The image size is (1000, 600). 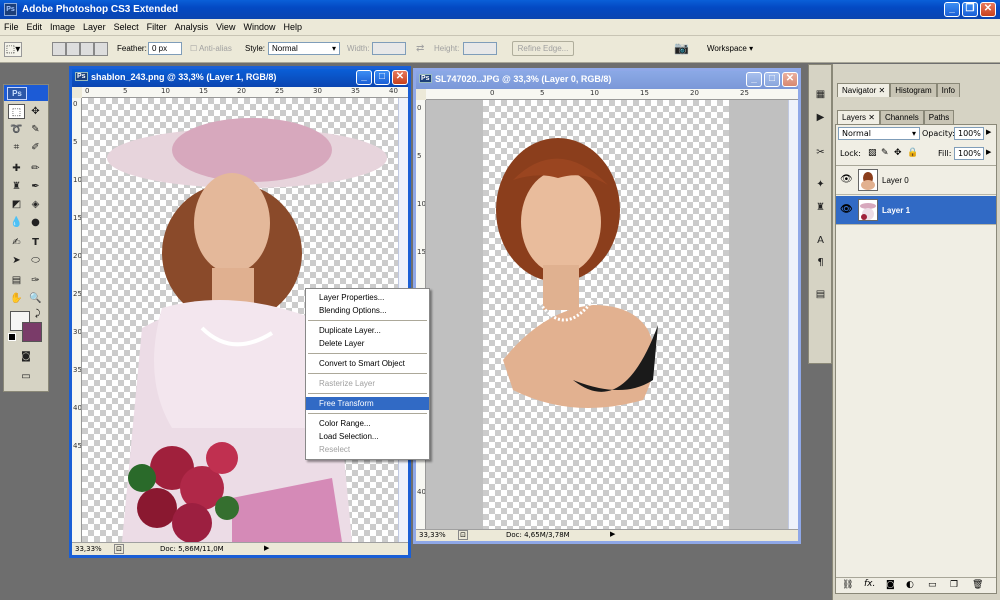 What do you see at coordinates (988, 152) in the screenshot?
I see `fill-arrow-icon: ▶` at bounding box center [988, 152].